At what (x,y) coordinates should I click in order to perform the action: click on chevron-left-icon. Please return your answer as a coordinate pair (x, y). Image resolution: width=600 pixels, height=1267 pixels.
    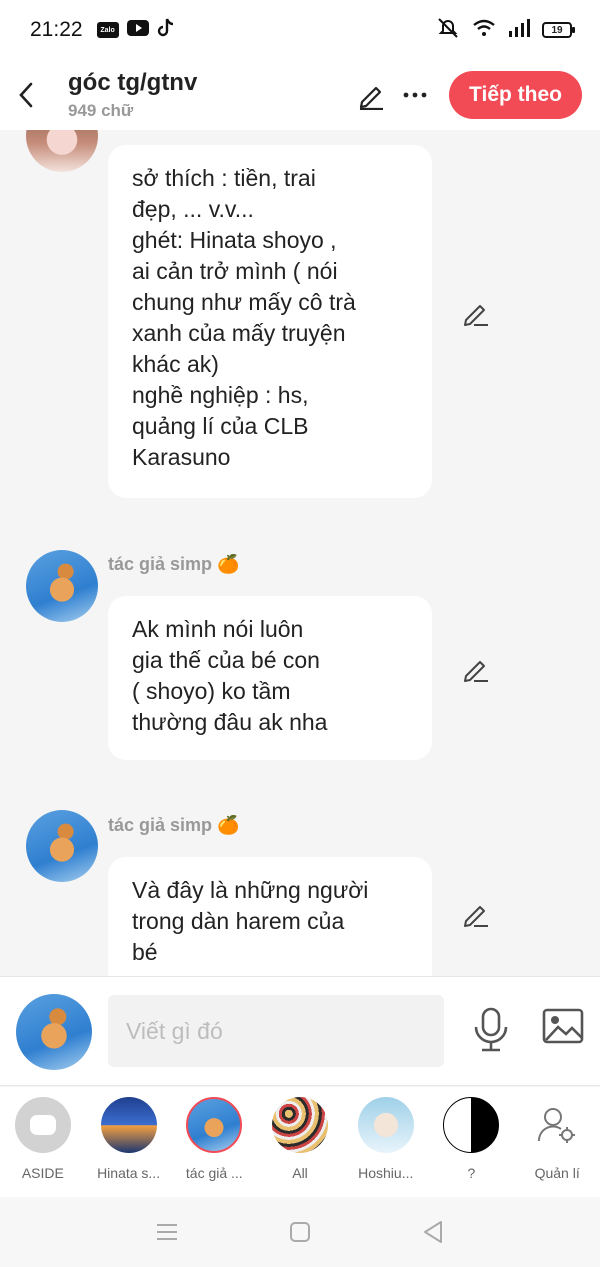
    Looking at the image, I should click on (26, 95).